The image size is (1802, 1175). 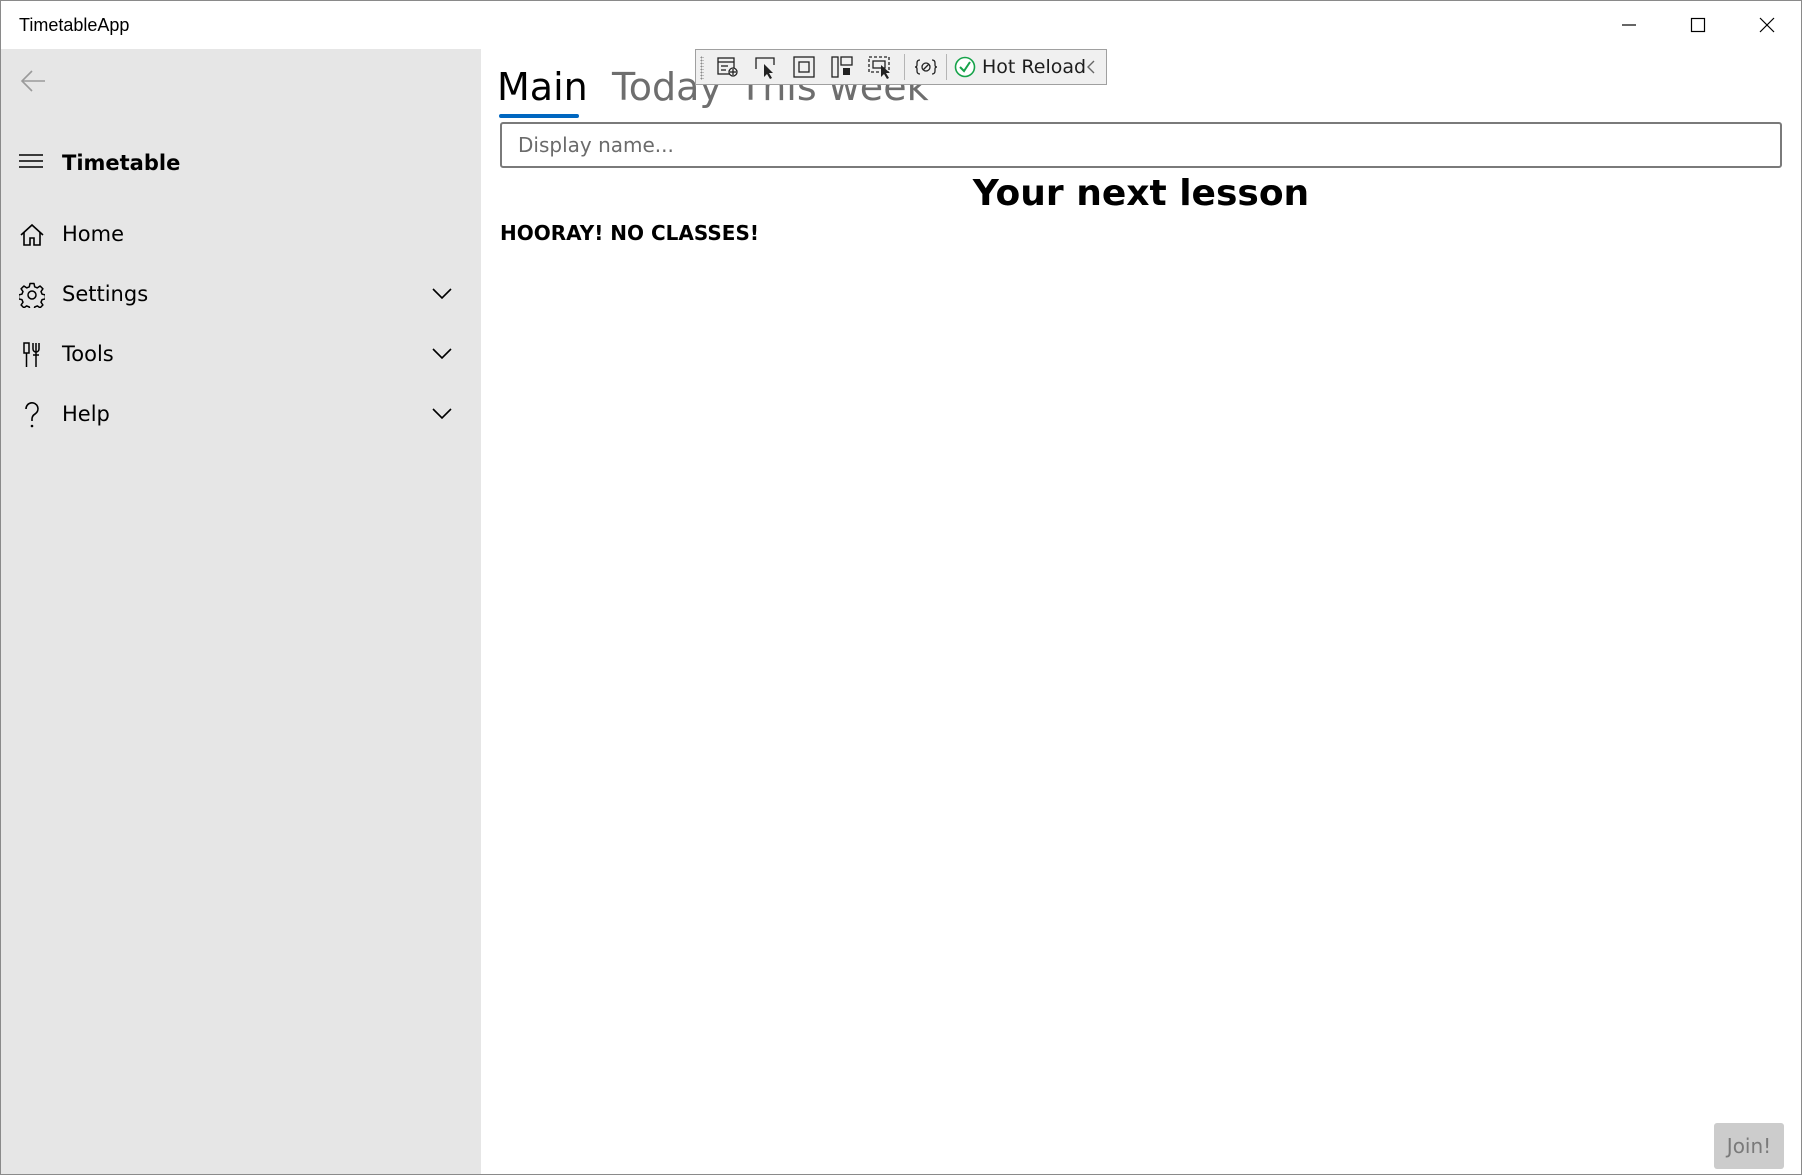 What do you see at coordinates (1141, 193) in the screenshot?
I see `next-lesson-heading: Your next lesson` at bounding box center [1141, 193].